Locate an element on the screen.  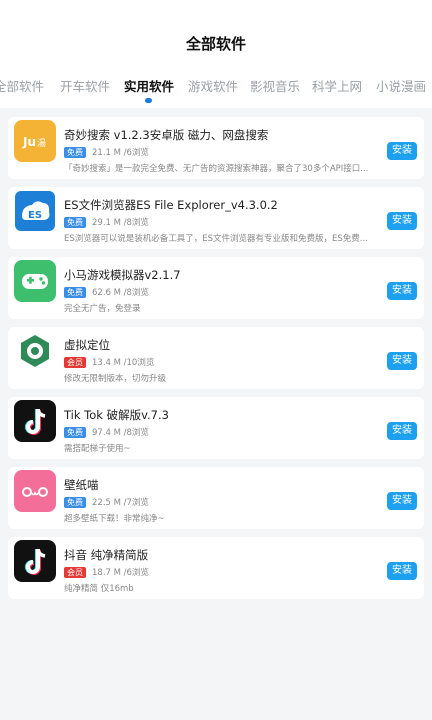
es-file-explorer-icon: ES is located at coordinates (35, 211).